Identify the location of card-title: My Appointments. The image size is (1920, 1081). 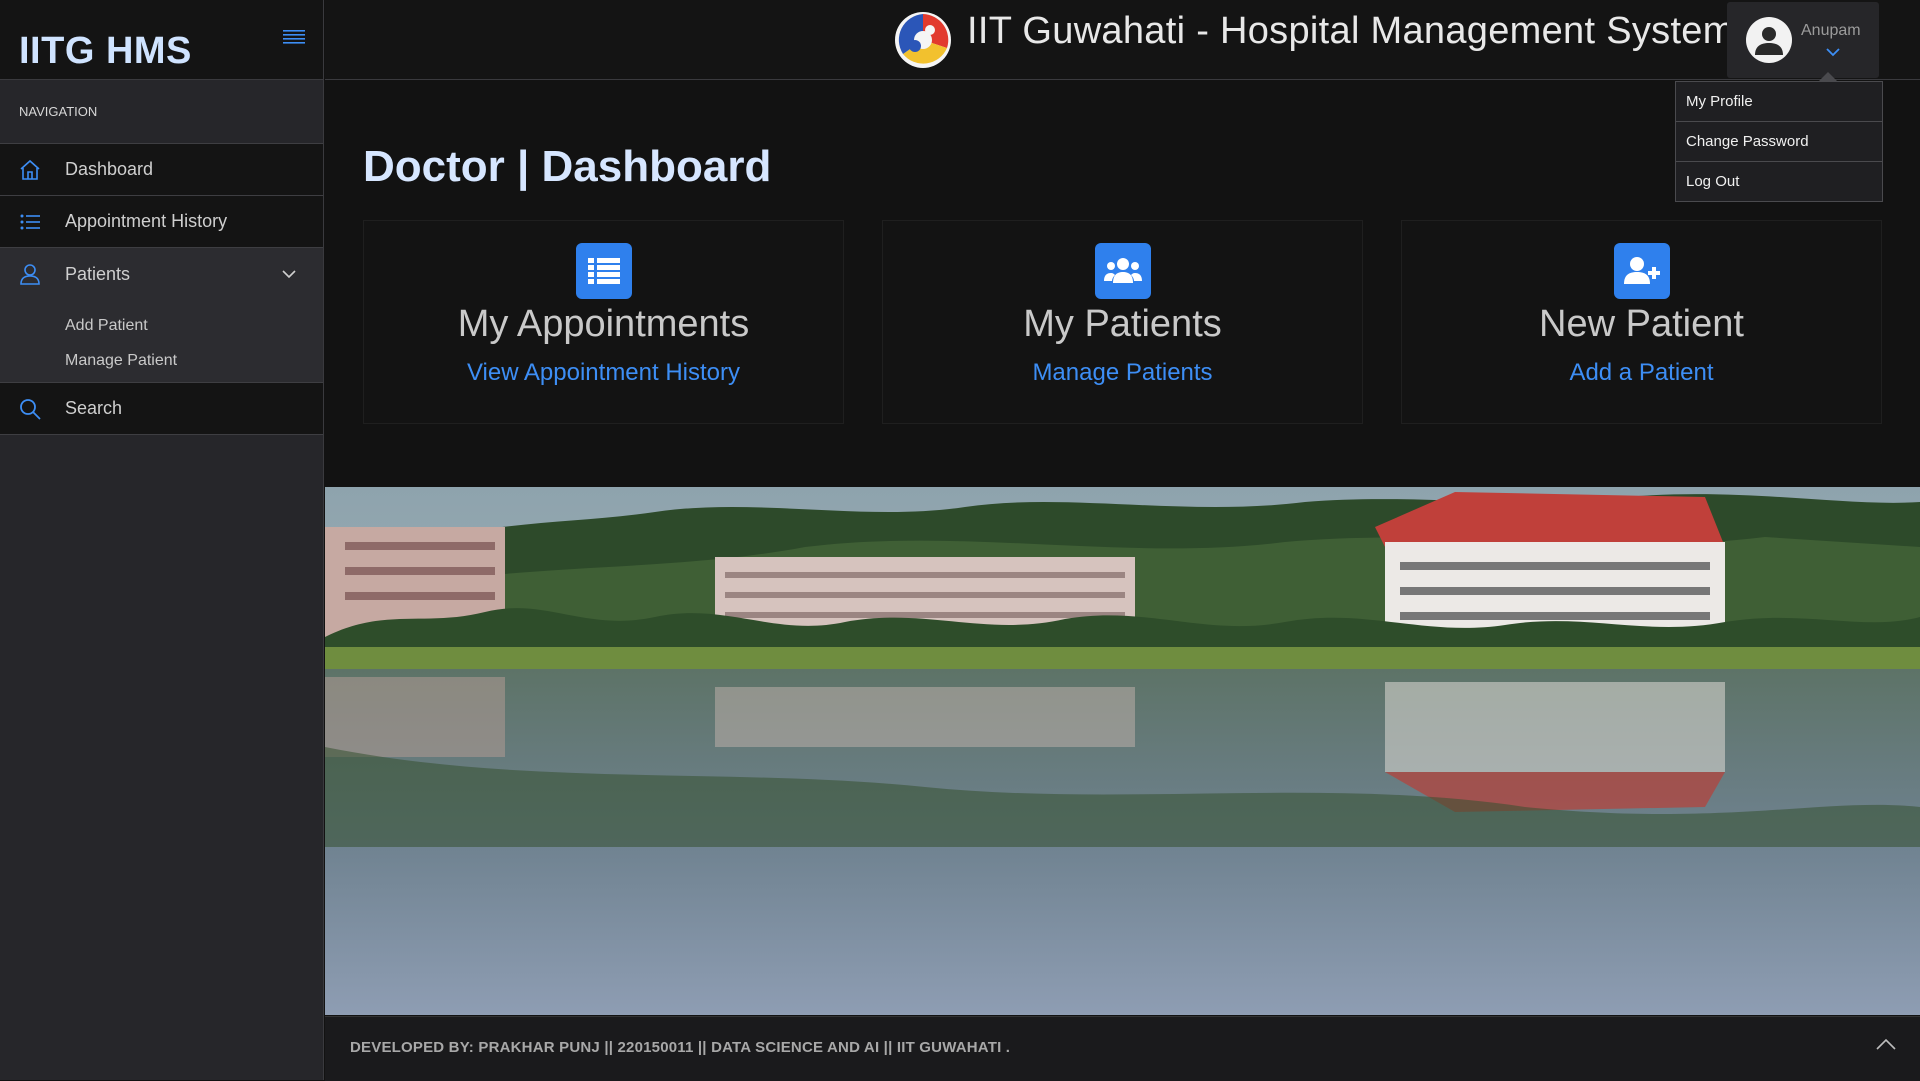
(603, 324).